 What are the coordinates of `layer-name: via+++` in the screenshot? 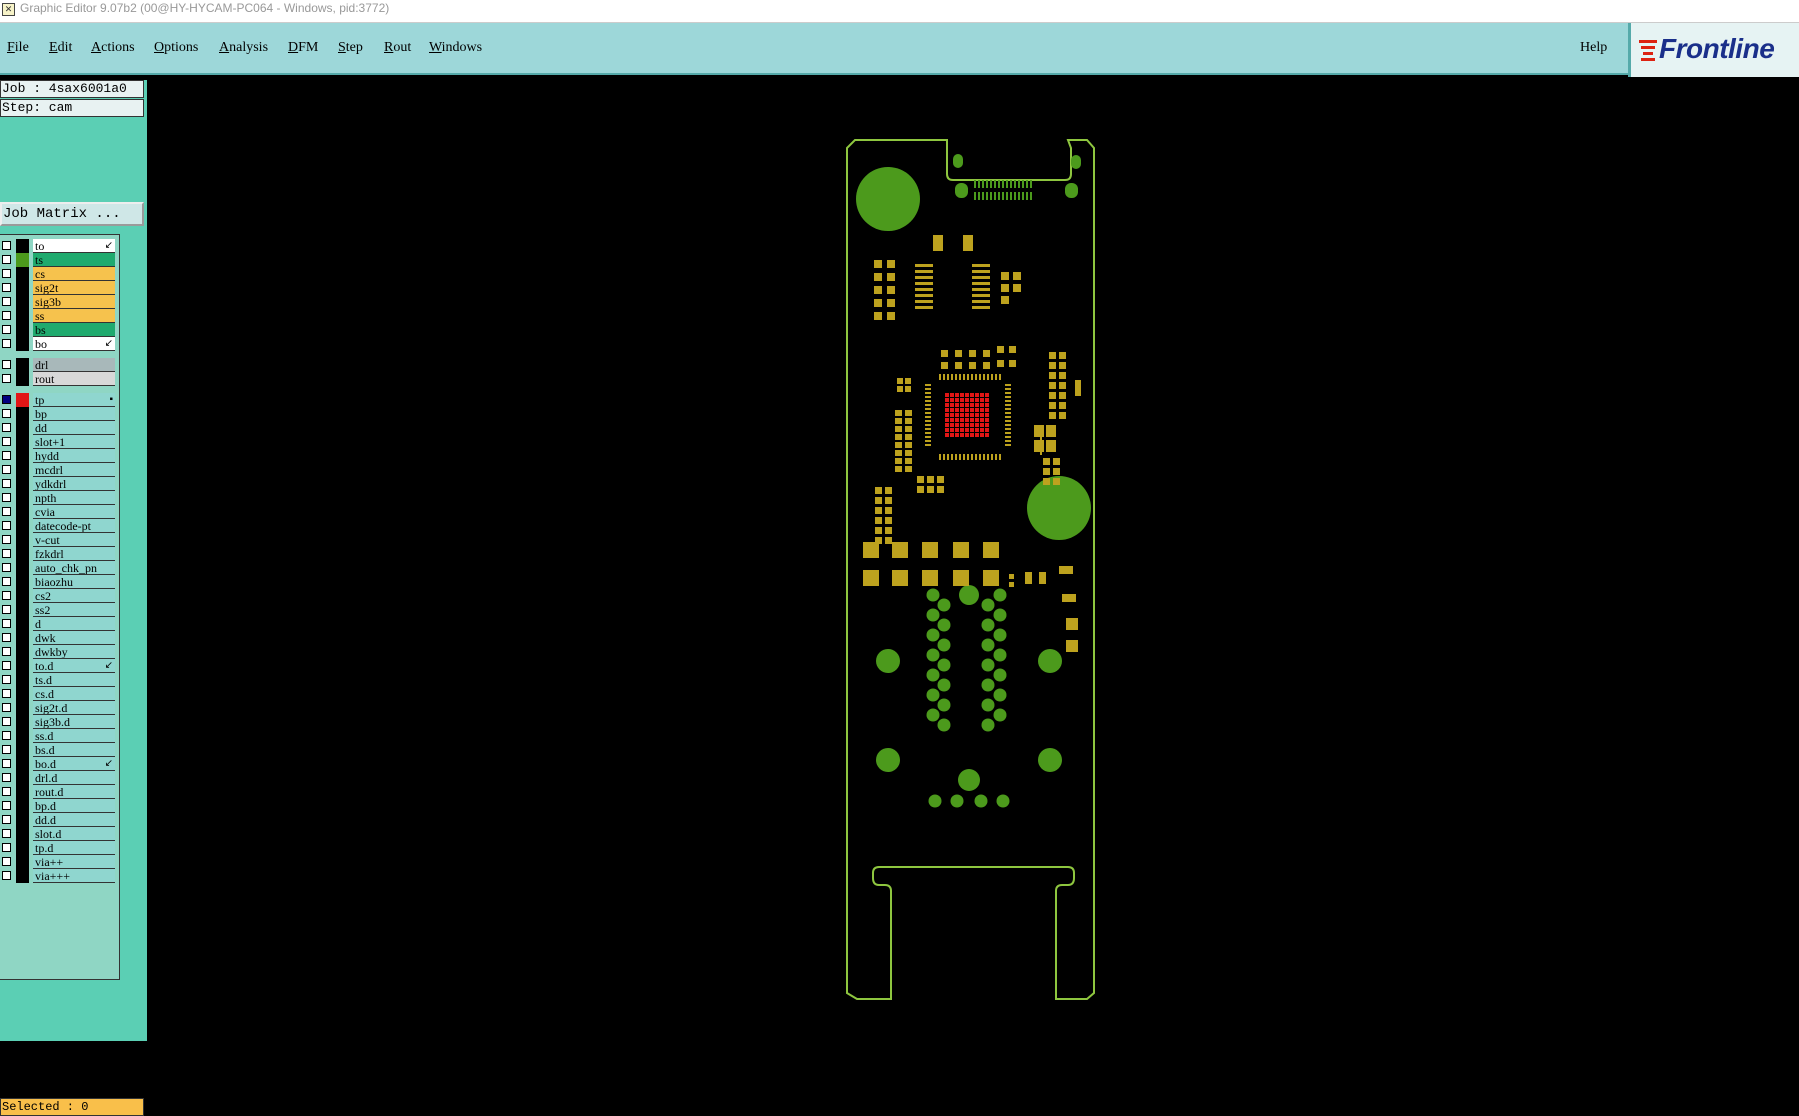 It's located at (74, 876).